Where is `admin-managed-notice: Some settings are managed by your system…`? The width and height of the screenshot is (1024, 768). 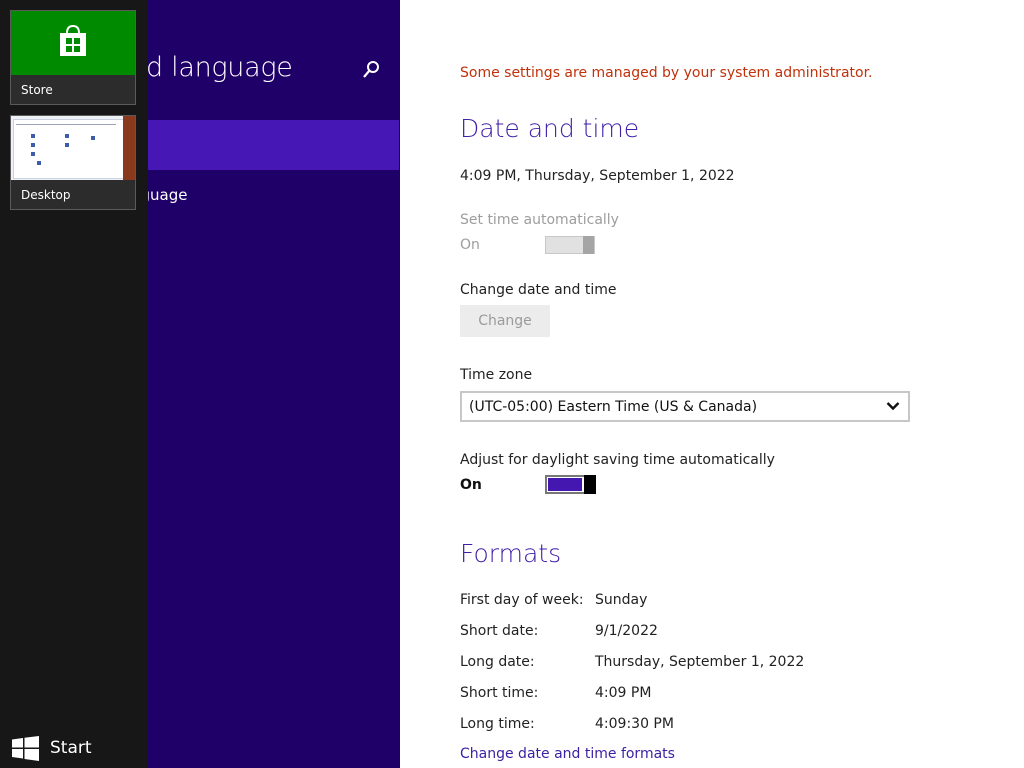
admin-managed-notice: Some settings are managed by your system… is located at coordinates (666, 73).